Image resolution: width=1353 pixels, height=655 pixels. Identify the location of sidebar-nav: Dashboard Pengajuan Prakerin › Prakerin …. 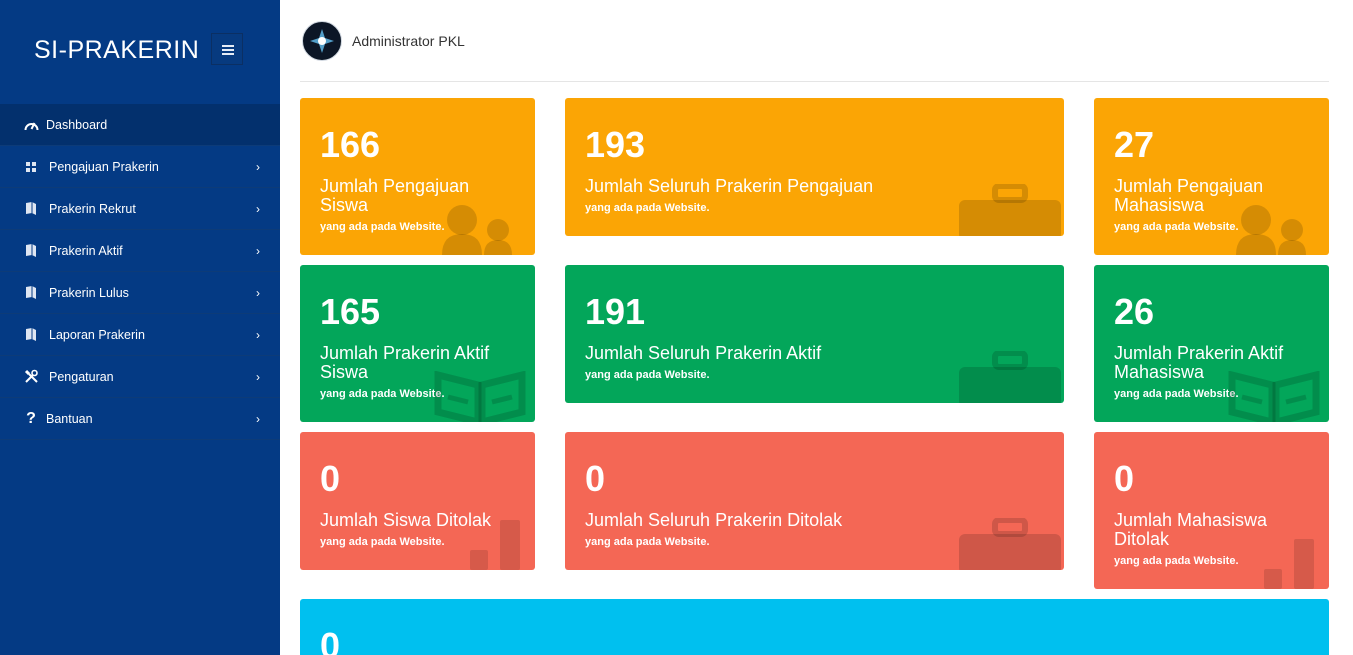
(140, 272).